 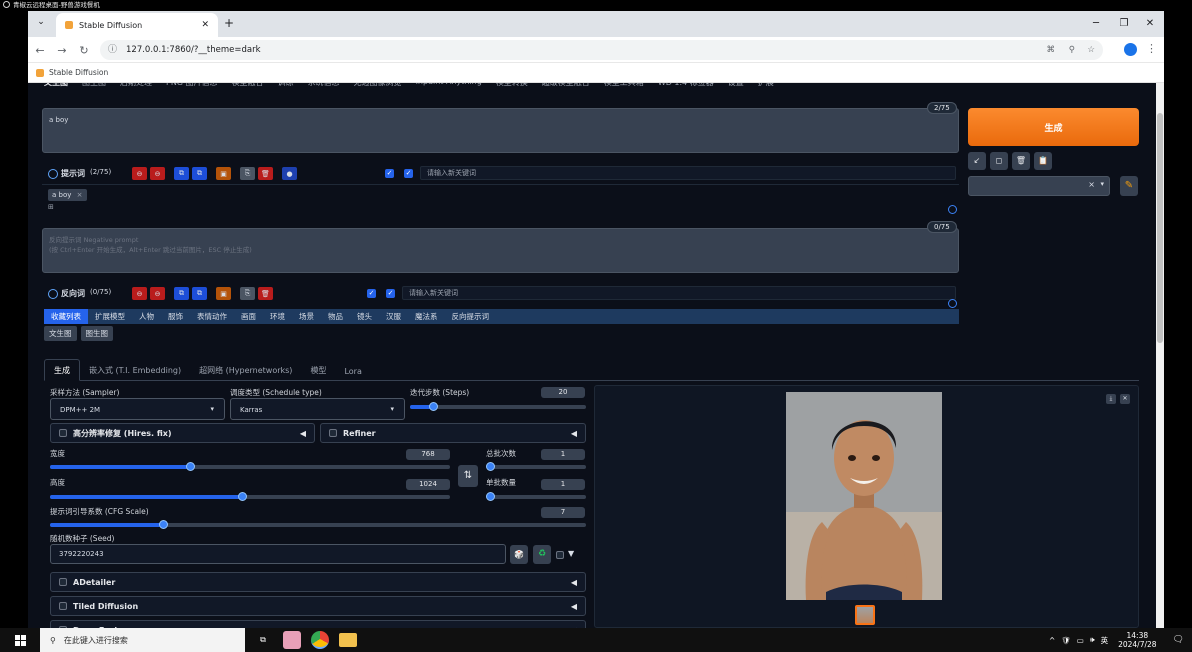 What do you see at coordinates (1053, 127) in the screenshot?
I see `generate-button: 生成` at bounding box center [1053, 127].